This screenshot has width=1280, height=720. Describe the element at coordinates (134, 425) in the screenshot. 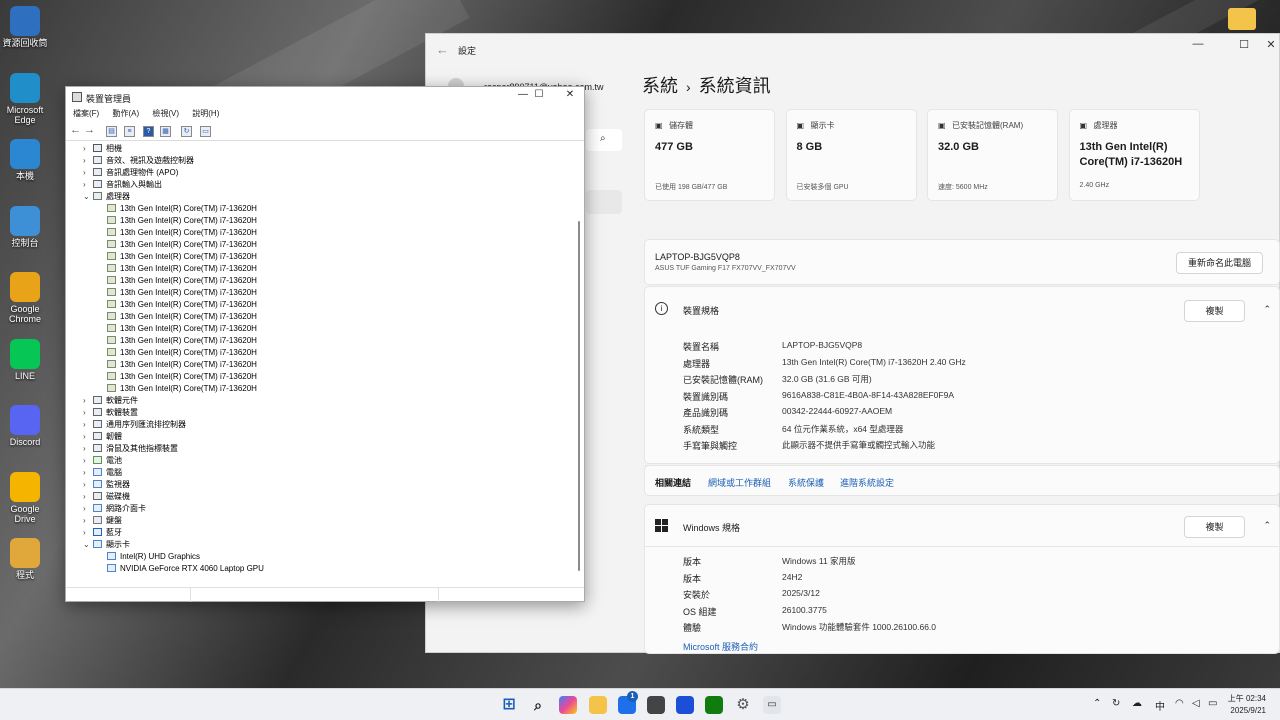

I see `tree-category: › 通用序列匯流排控制器` at that location.